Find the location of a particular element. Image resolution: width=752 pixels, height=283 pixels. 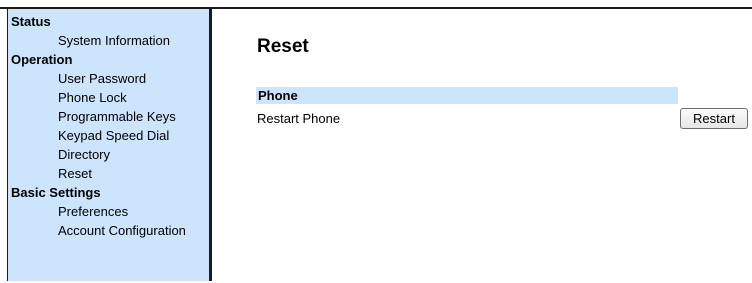

restart-button: Restart is located at coordinates (714, 118).